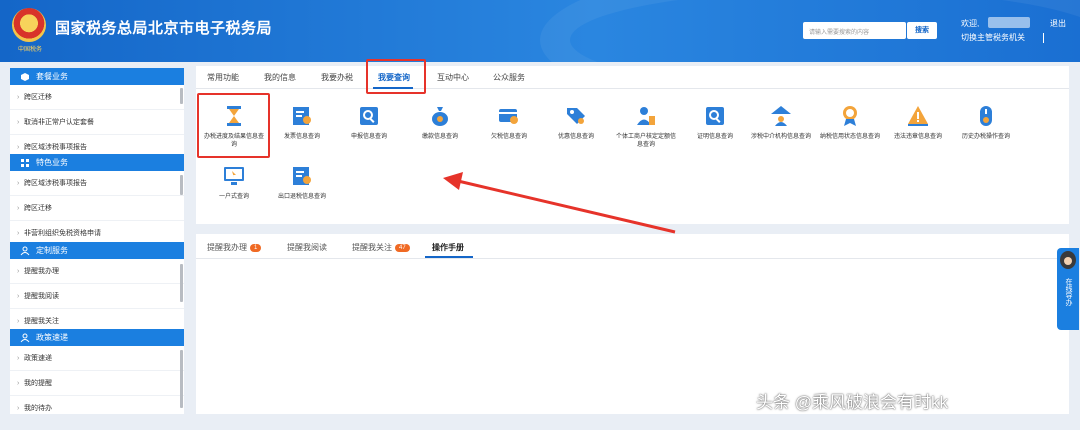 The height and width of the screenshot is (430, 1080). Describe the element at coordinates (234, 176) in the screenshot. I see `monitor-icon` at that location.